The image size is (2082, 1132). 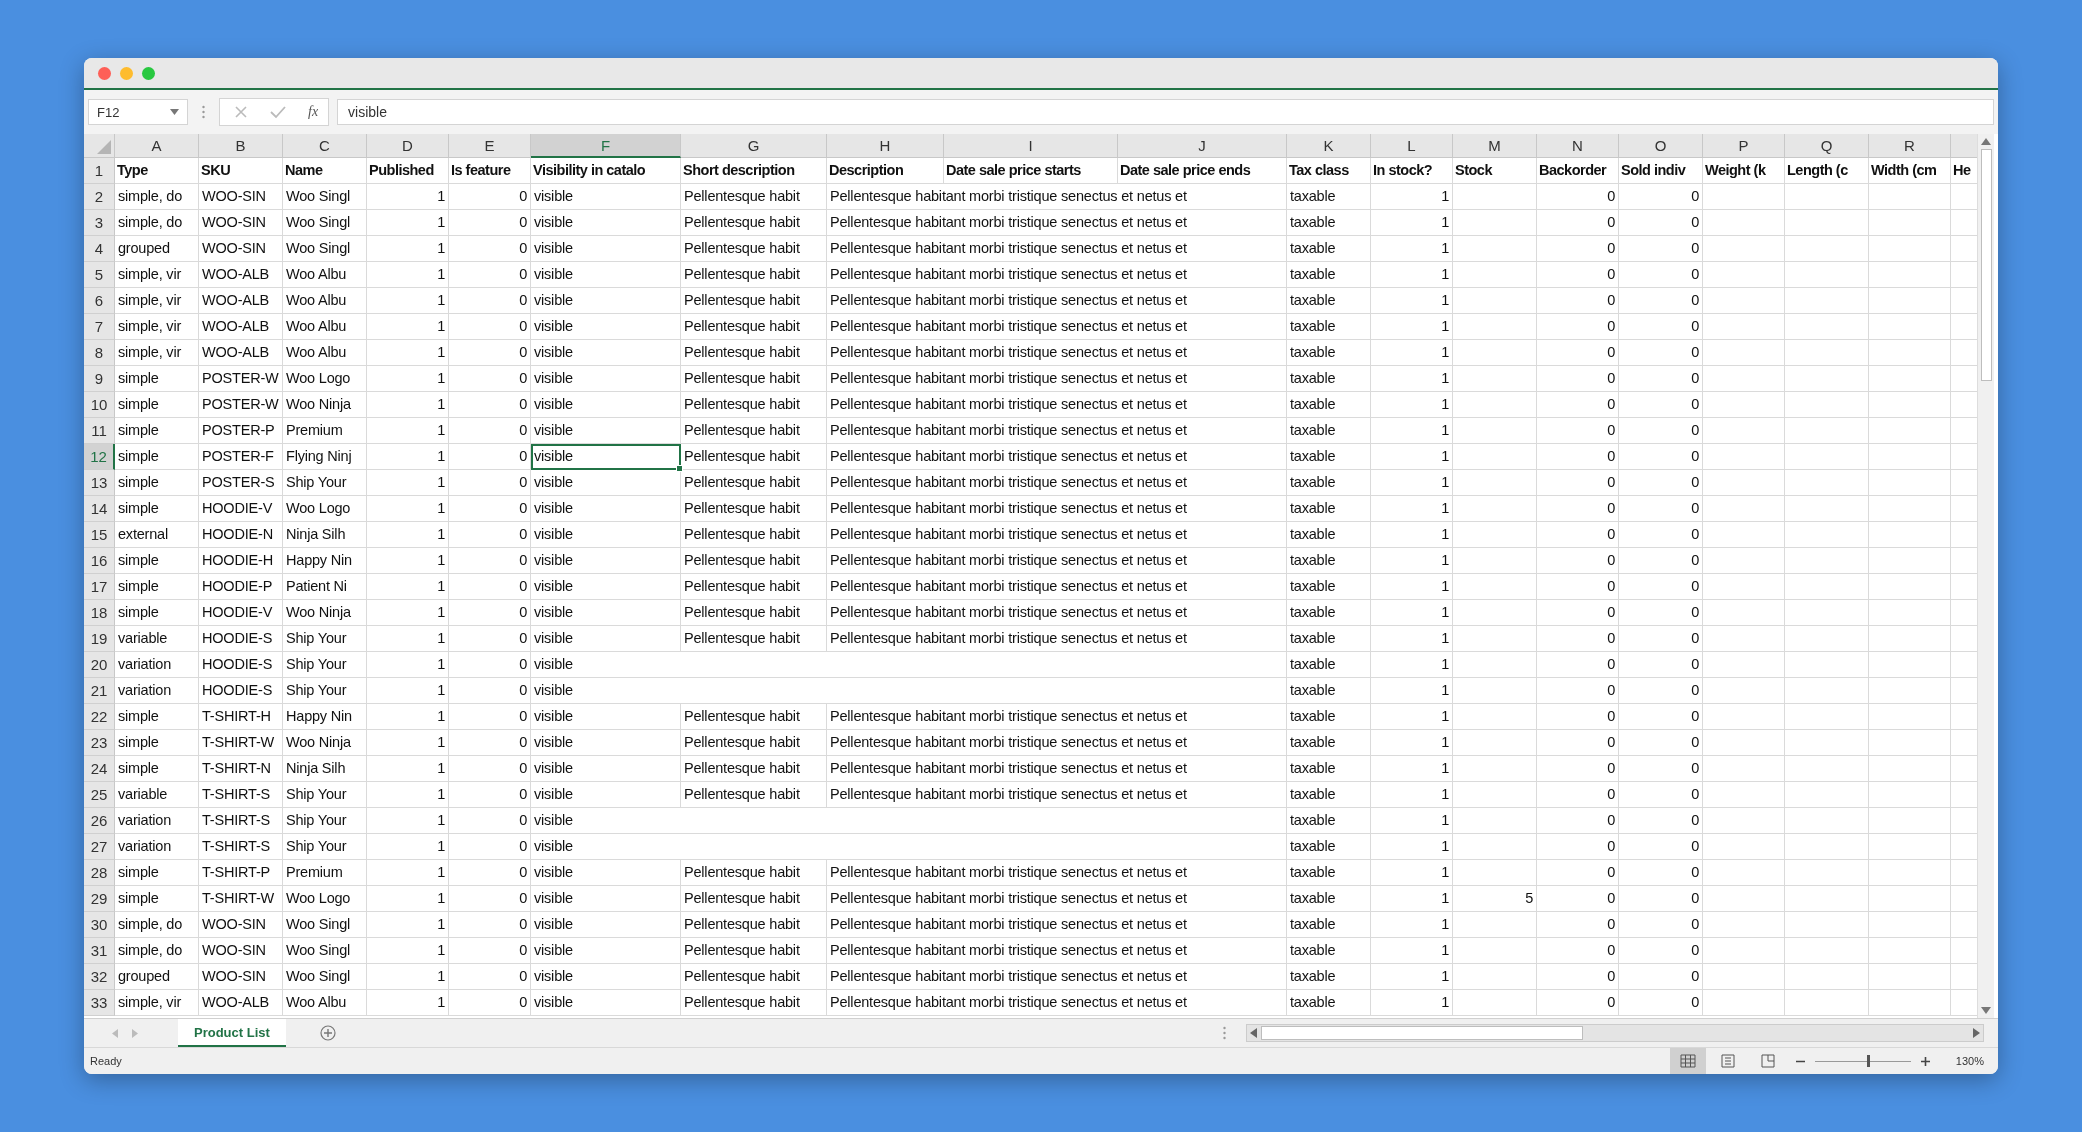 What do you see at coordinates (99, 769) in the screenshot?
I see `row-header: 24` at bounding box center [99, 769].